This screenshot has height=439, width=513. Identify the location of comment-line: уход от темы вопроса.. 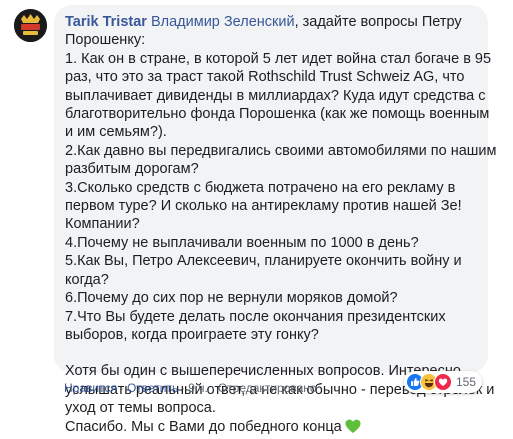
(140, 408).